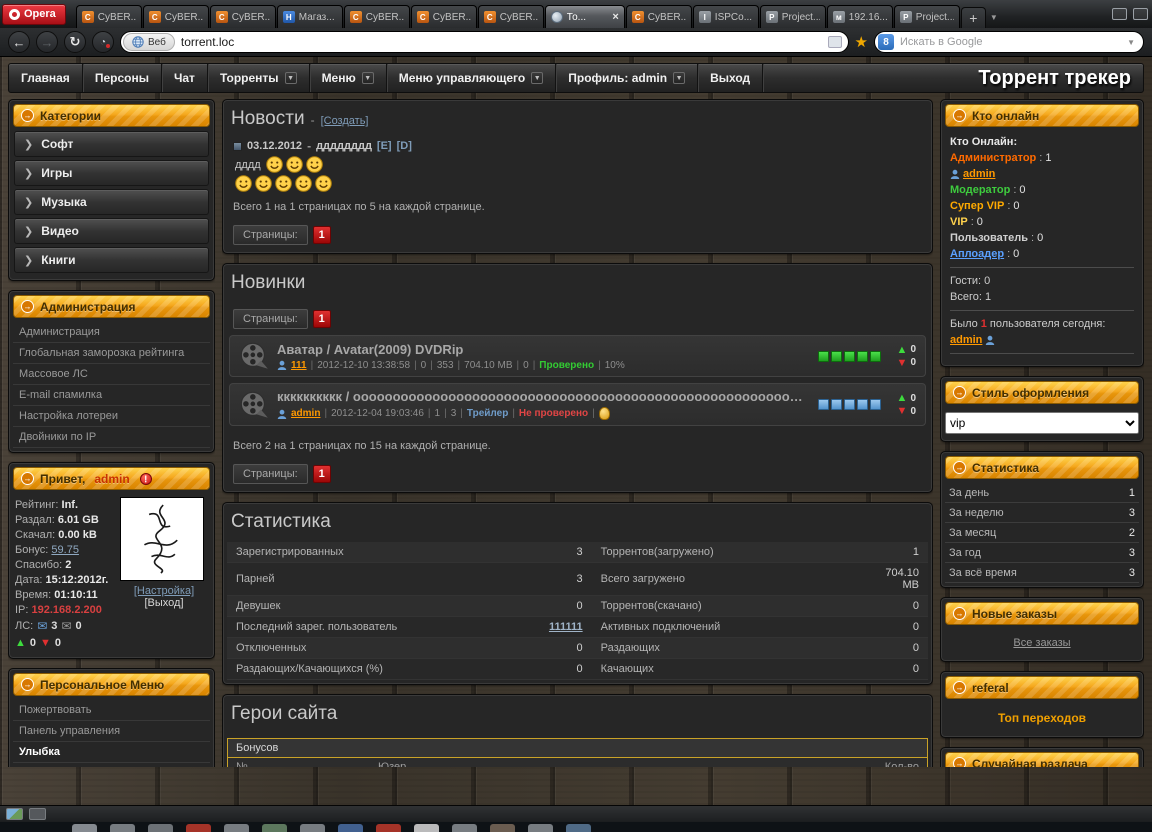 Image resolution: width=1152 pixels, height=832 pixels. Describe the element at coordinates (834, 42) in the screenshot. I see `reader-mode-icon` at that location.